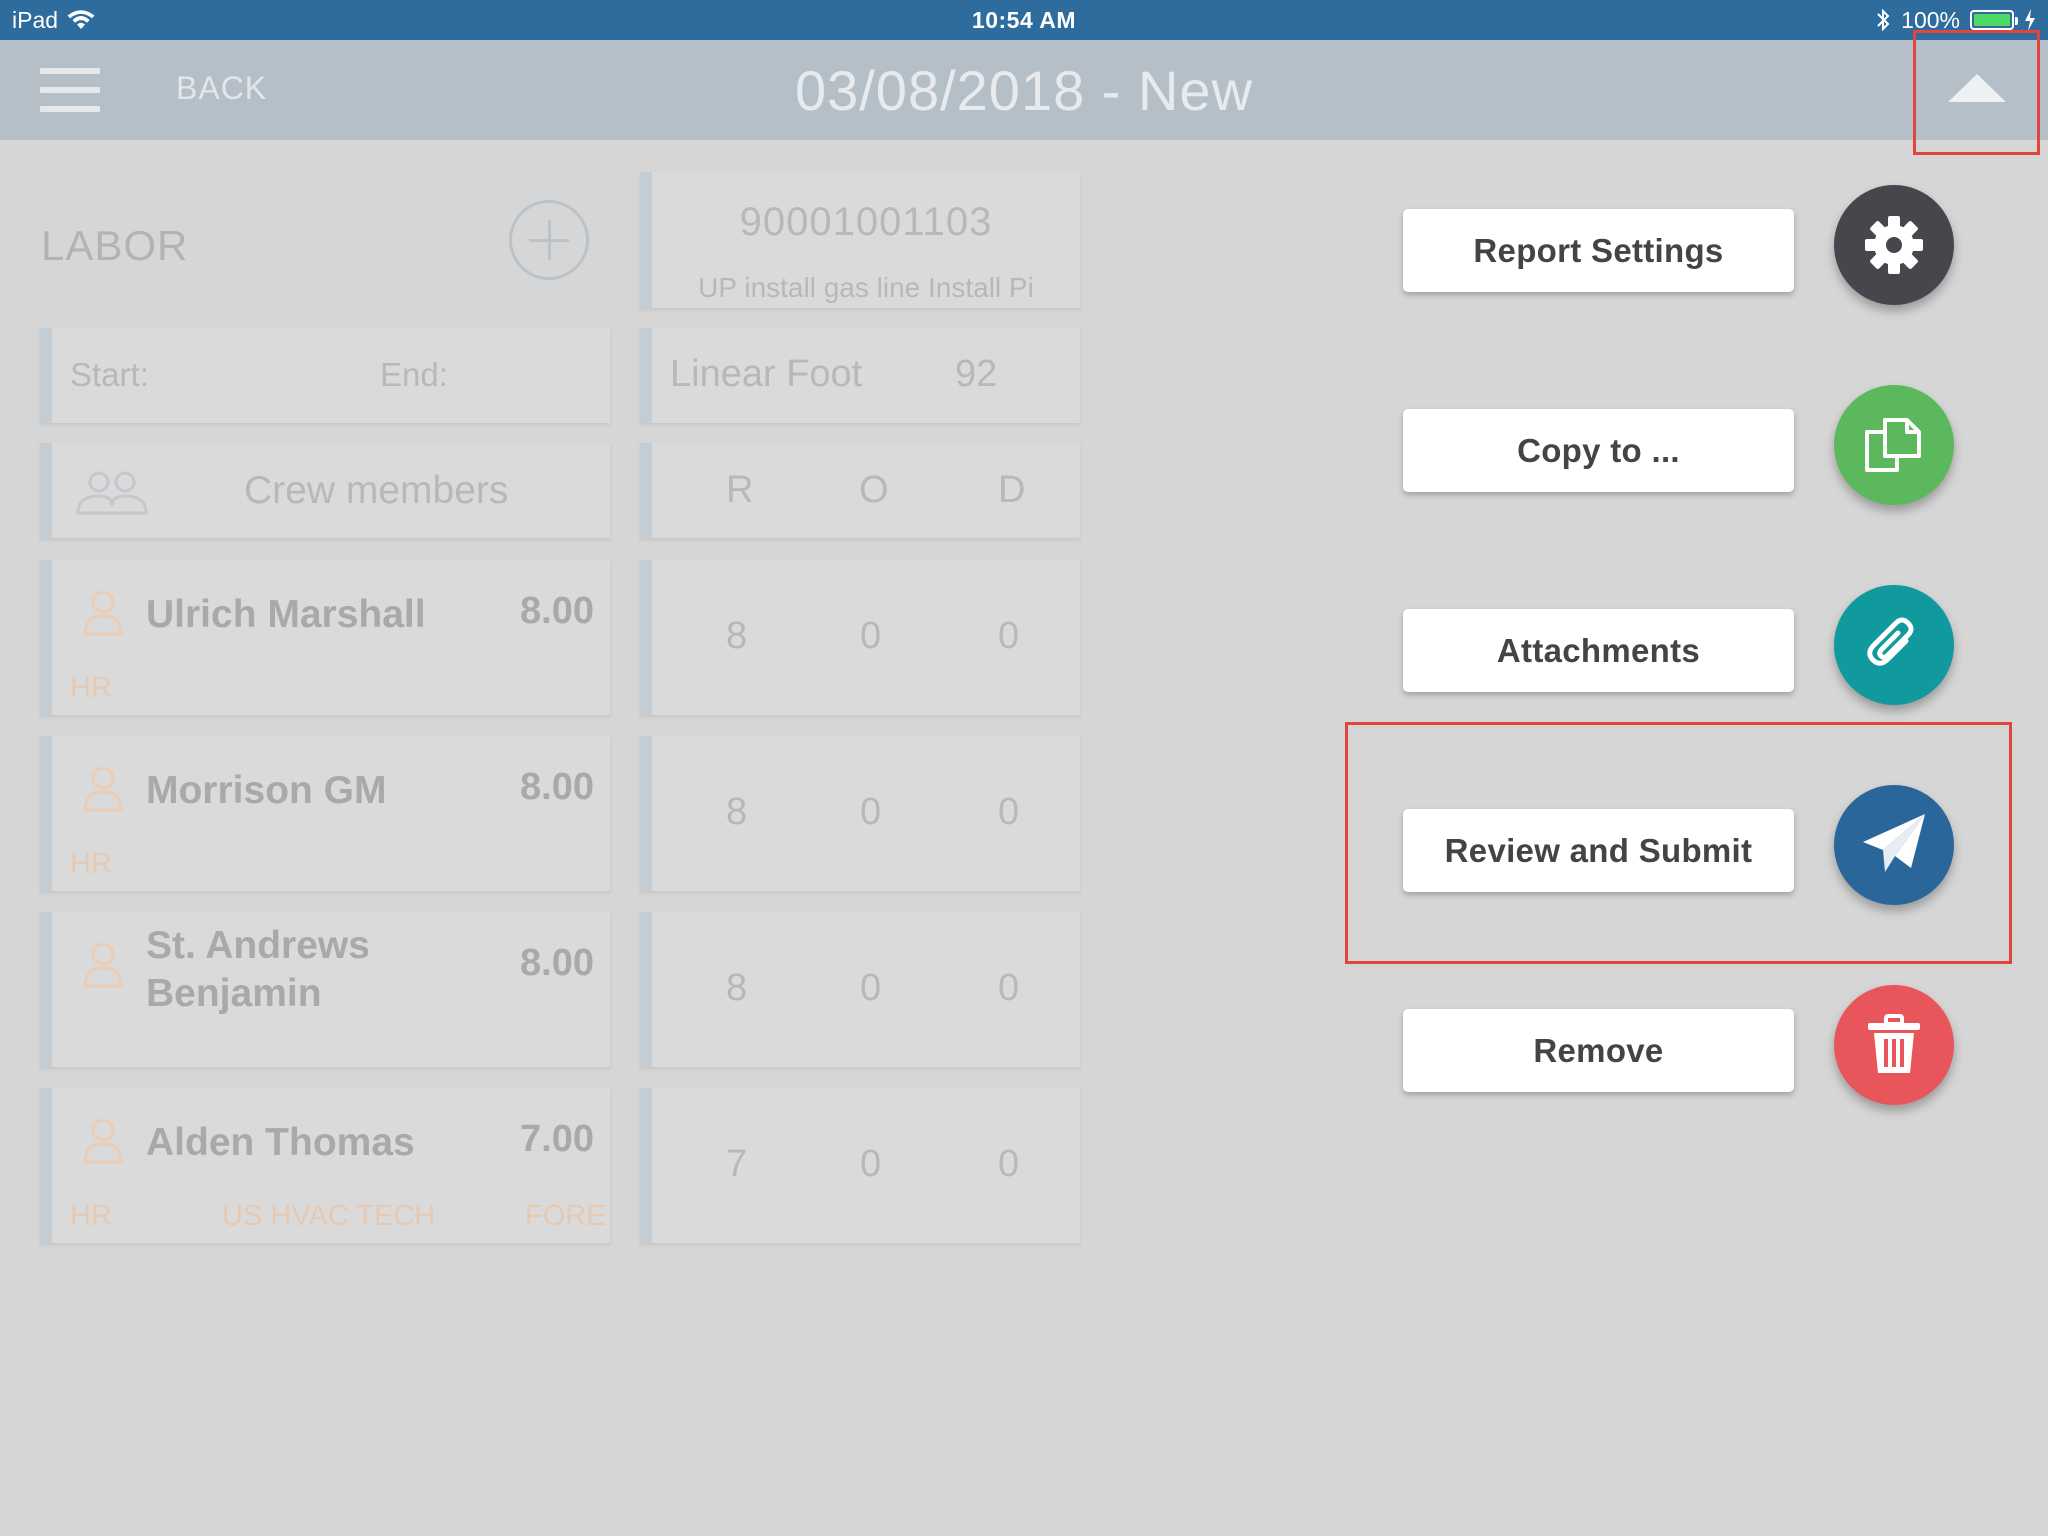  What do you see at coordinates (766, 374) in the screenshot?
I see `quantity-unit: Linear Foot` at bounding box center [766, 374].